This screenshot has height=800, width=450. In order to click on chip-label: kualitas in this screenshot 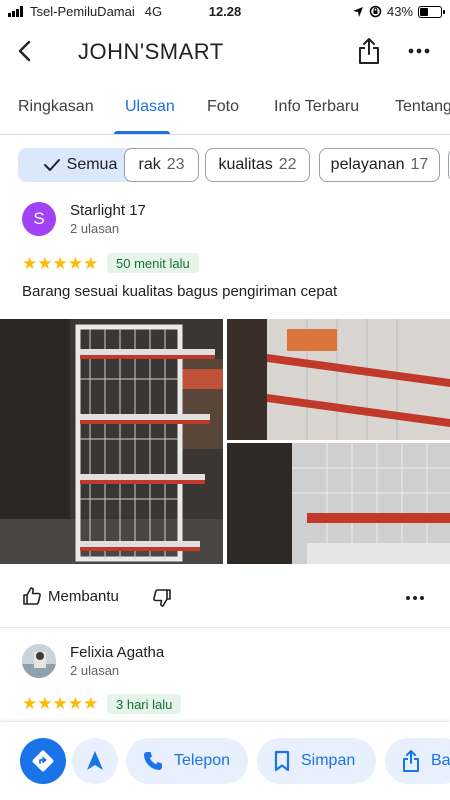, I will do `click(245, 164)`.